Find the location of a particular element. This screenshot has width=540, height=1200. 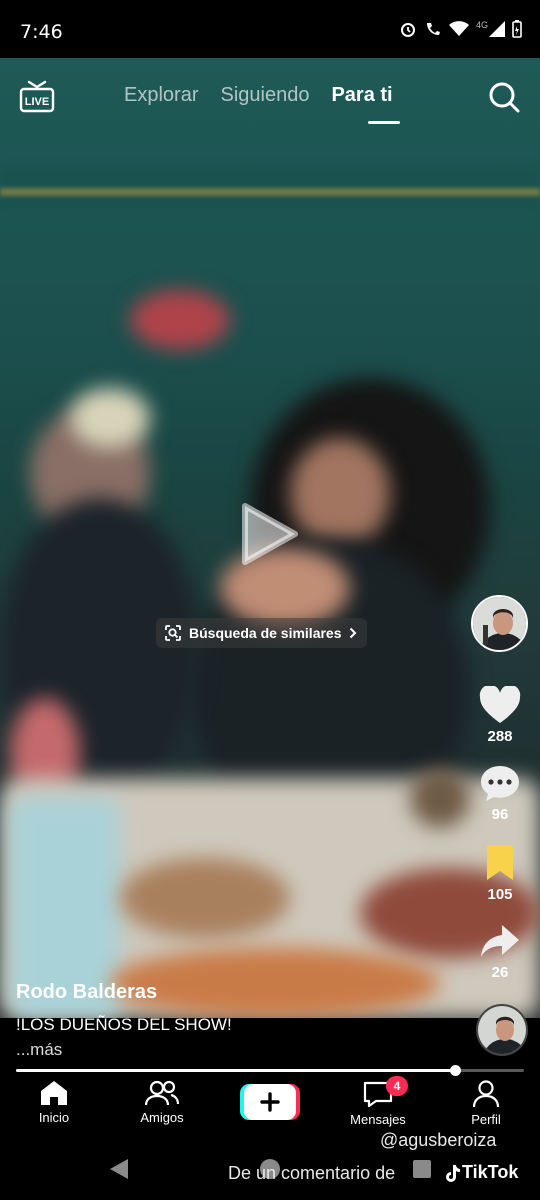

messages-badge: 4 is located at coordinates (397, 1086).